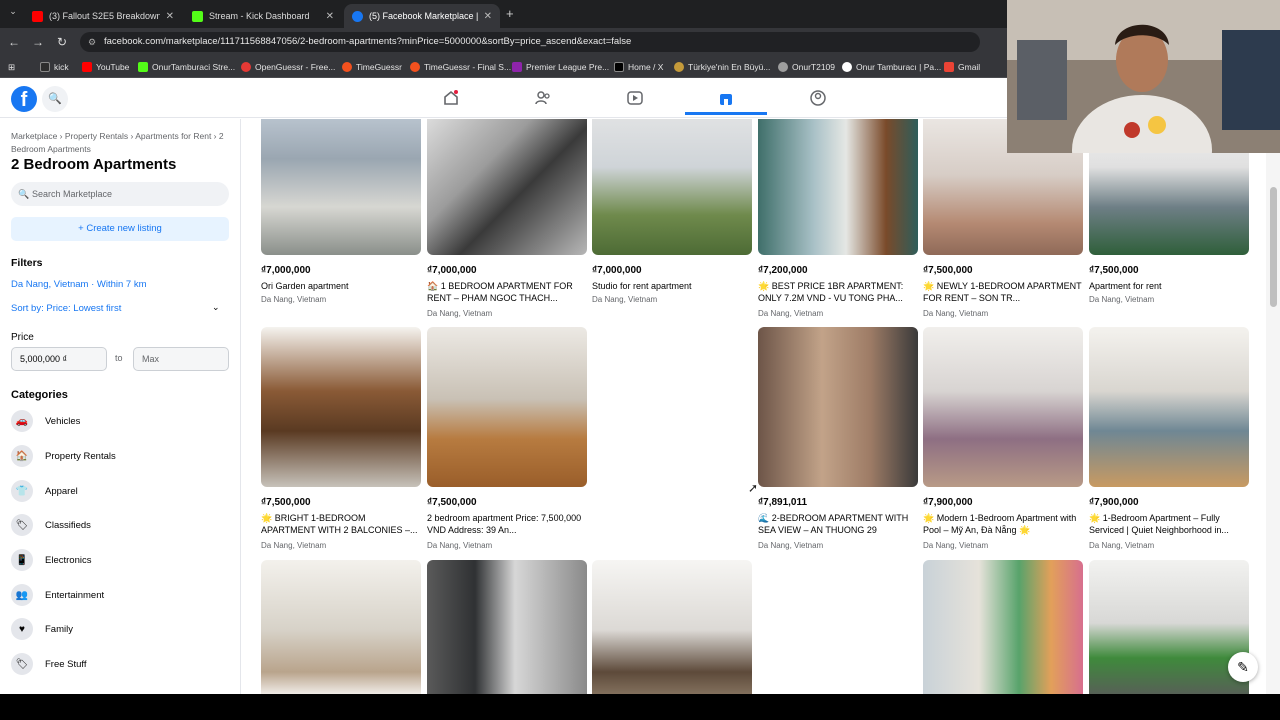 This screenshot has width=1280, height=720. I want to click on tab-search-icon: ⌄, so click(13, 13).